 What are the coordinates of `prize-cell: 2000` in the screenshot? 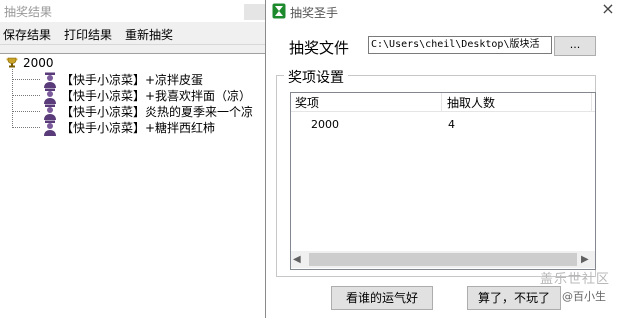 It's located at (325, 124).